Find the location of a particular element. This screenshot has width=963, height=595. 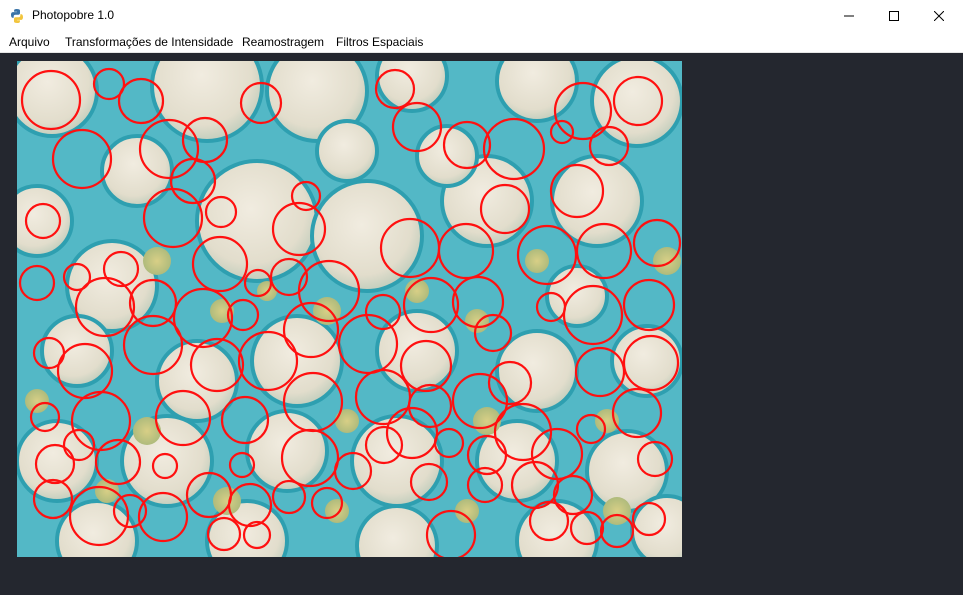

minimize-button is located at coordinates (849, 16).